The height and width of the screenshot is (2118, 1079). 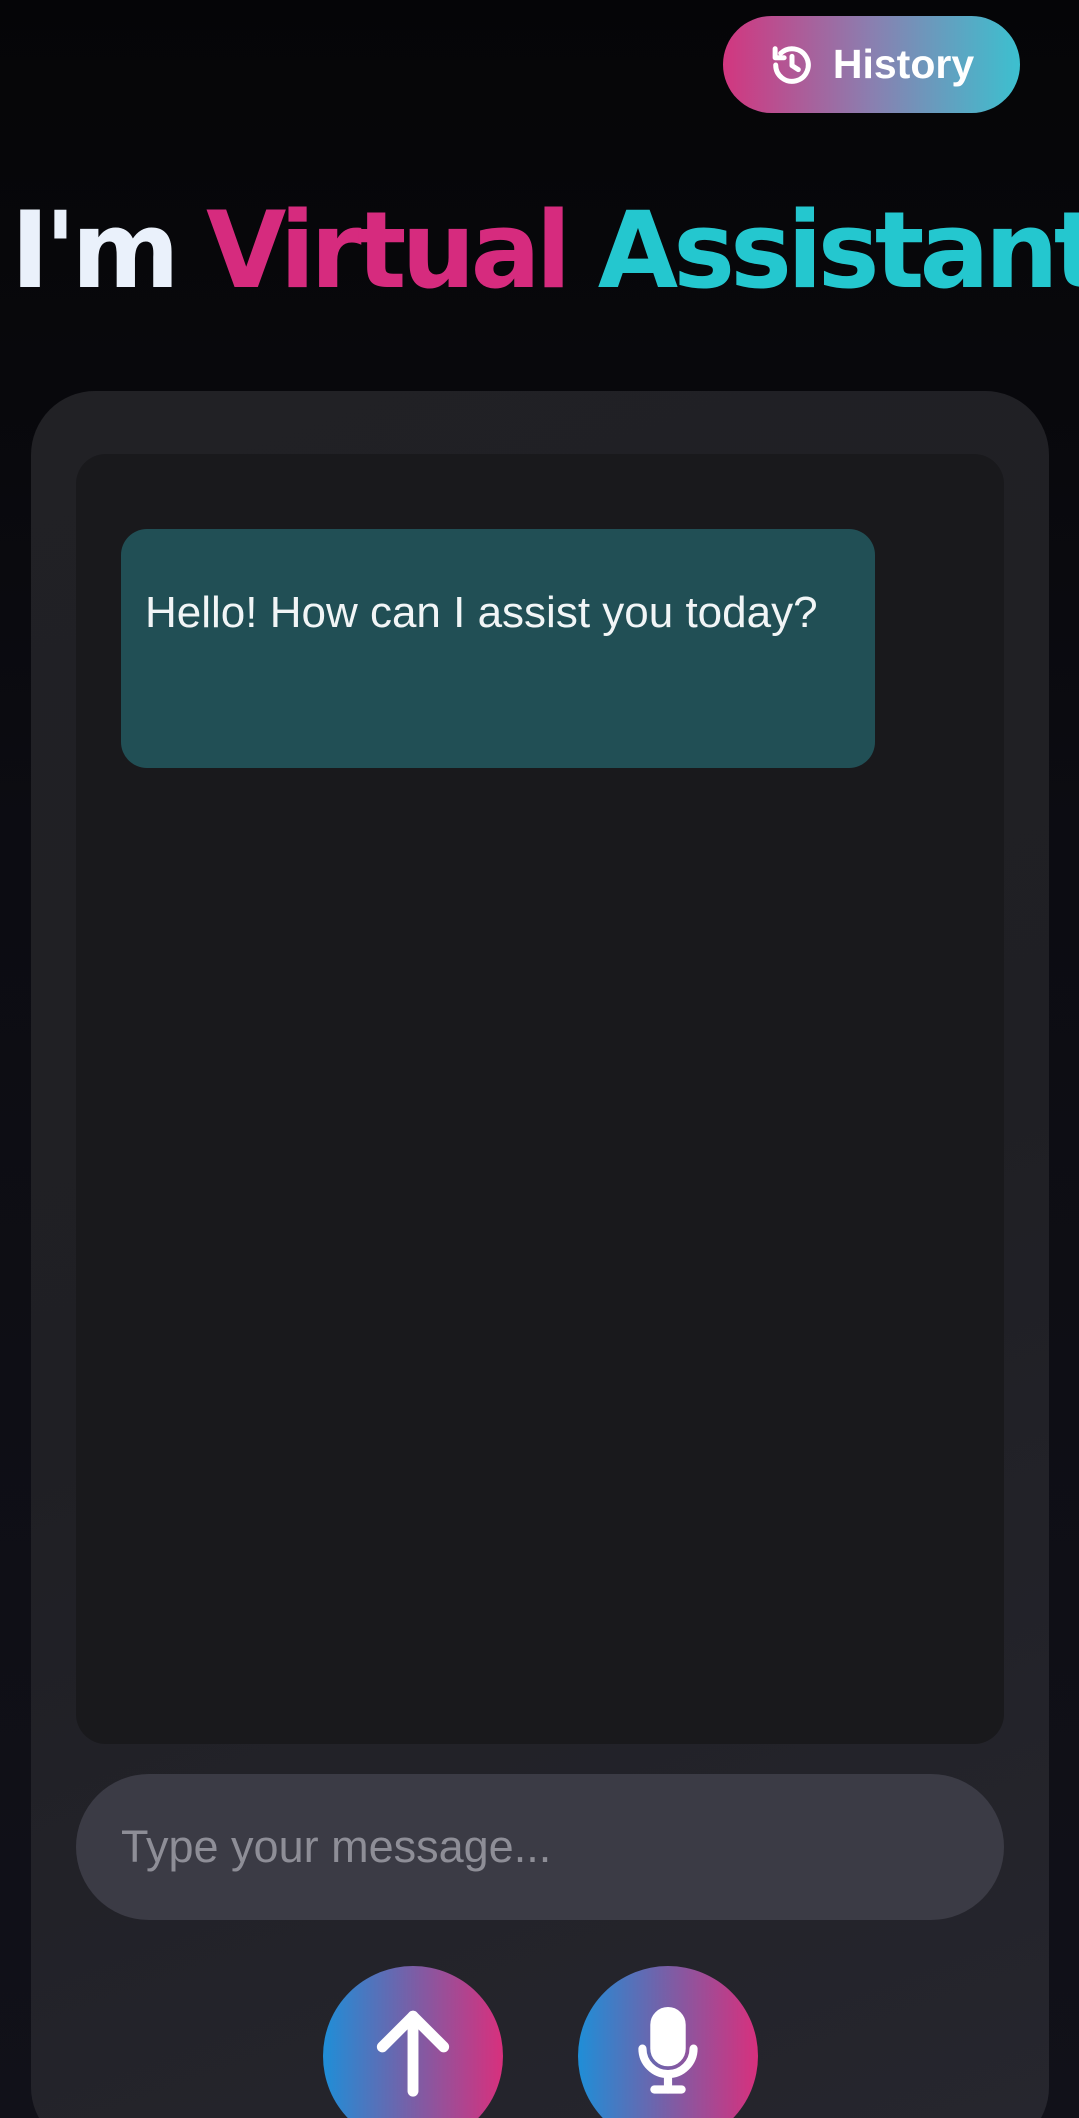 I want to click on history-label: History, so click(x=903, y=64).